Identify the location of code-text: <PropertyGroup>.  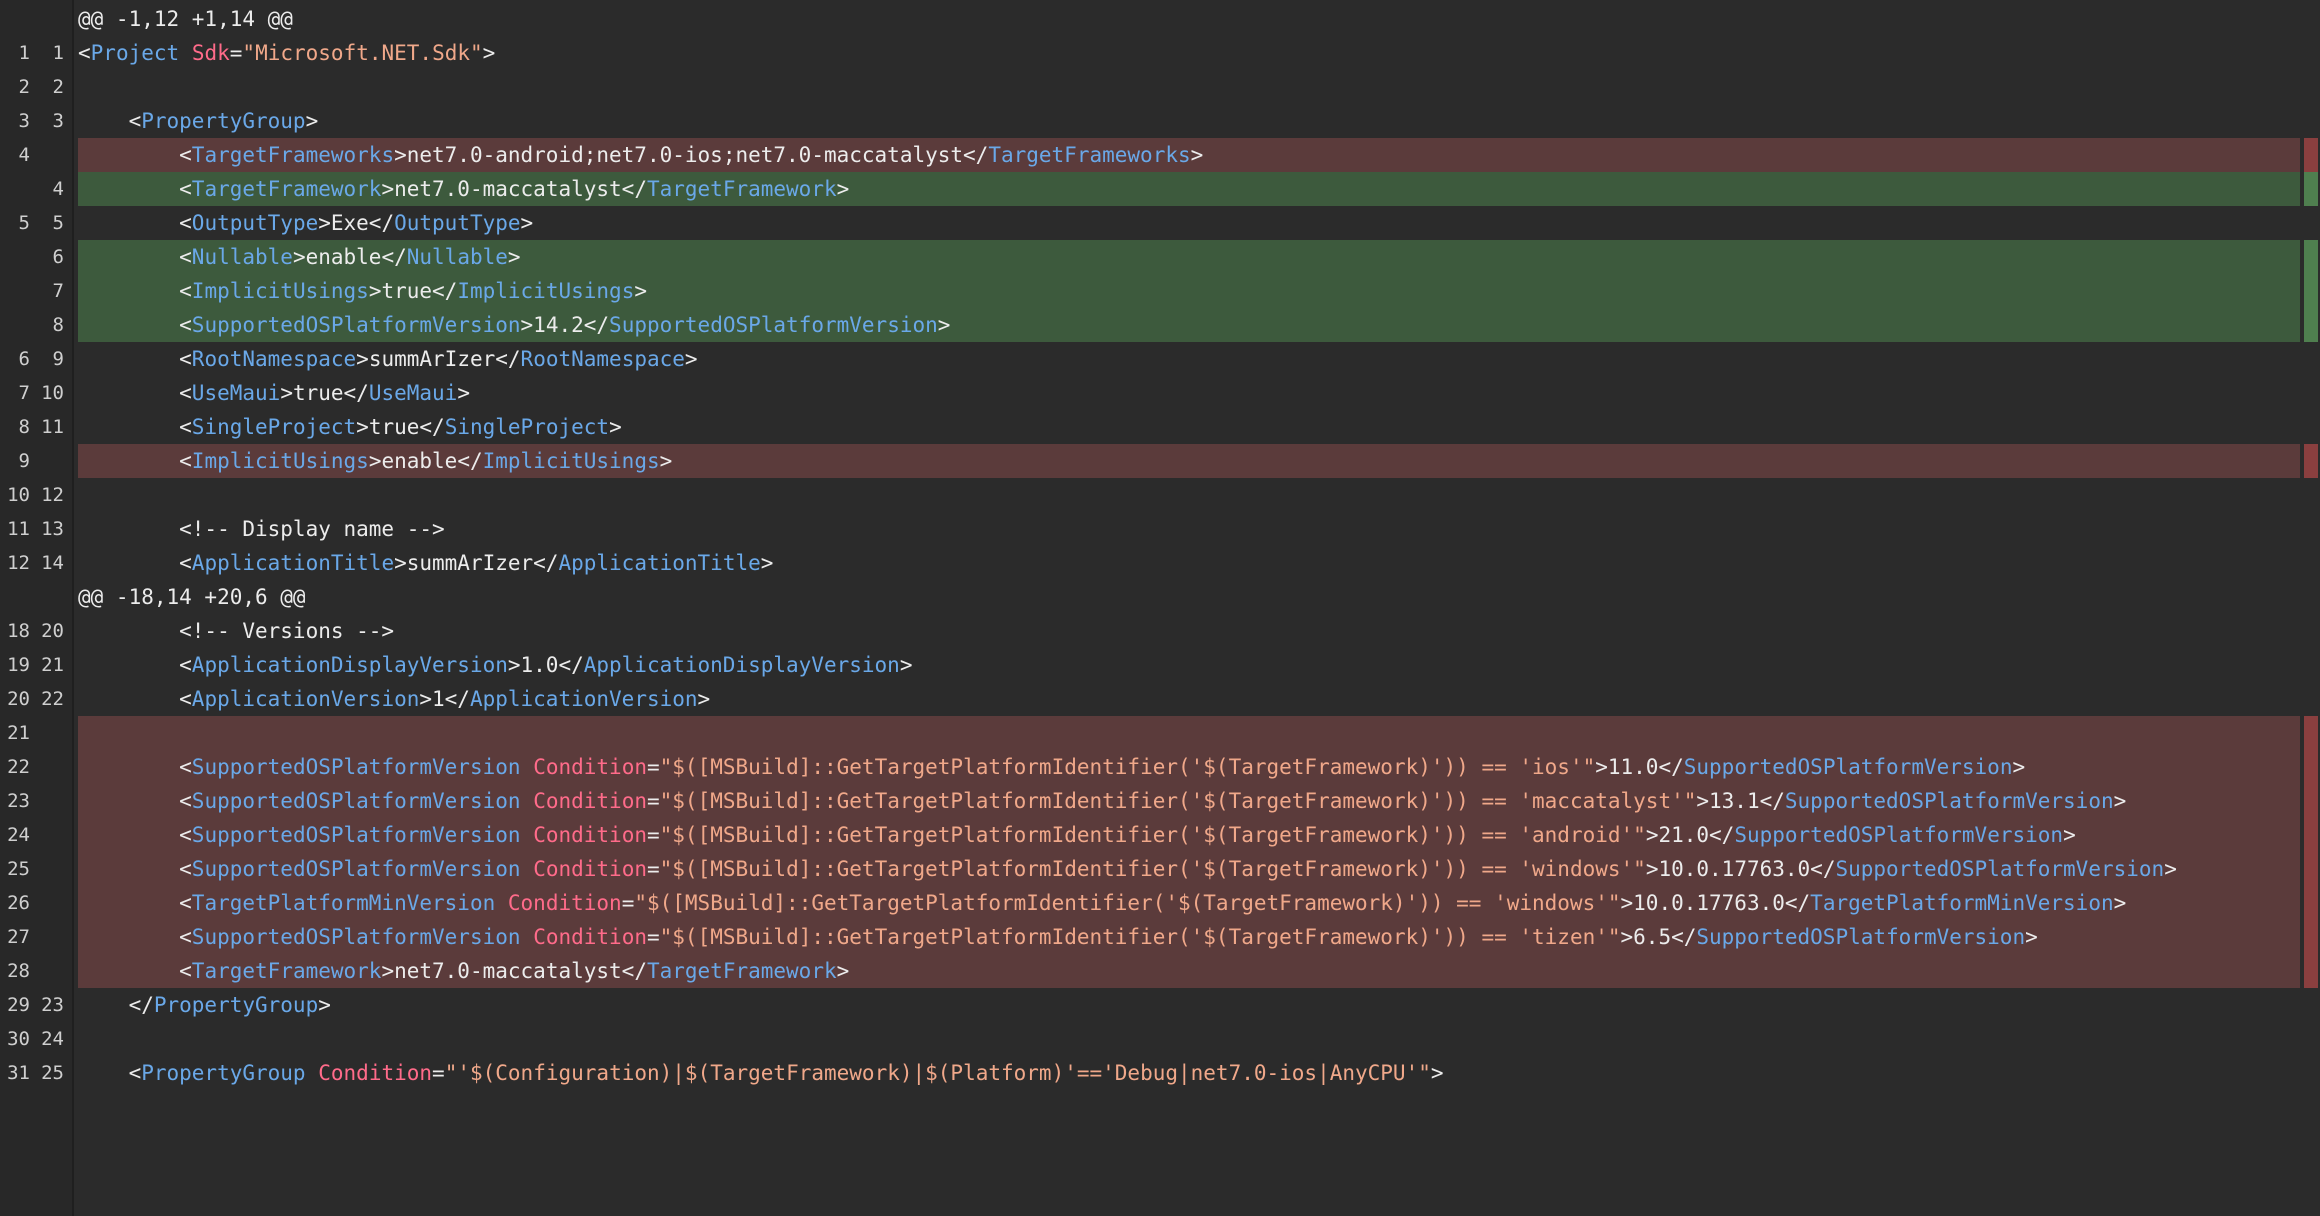
(198, 121).